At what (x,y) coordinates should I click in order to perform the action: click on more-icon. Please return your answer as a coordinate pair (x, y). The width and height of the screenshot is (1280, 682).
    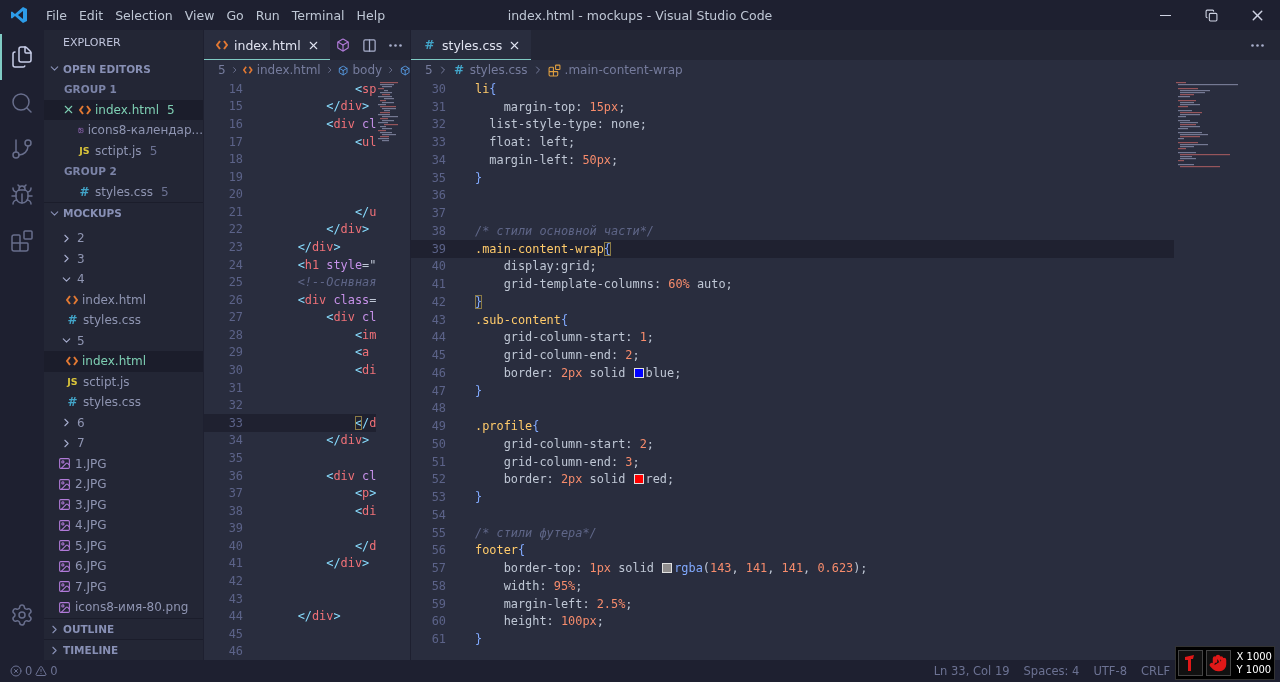
    Looking at the image, I should click on (1257, 45).